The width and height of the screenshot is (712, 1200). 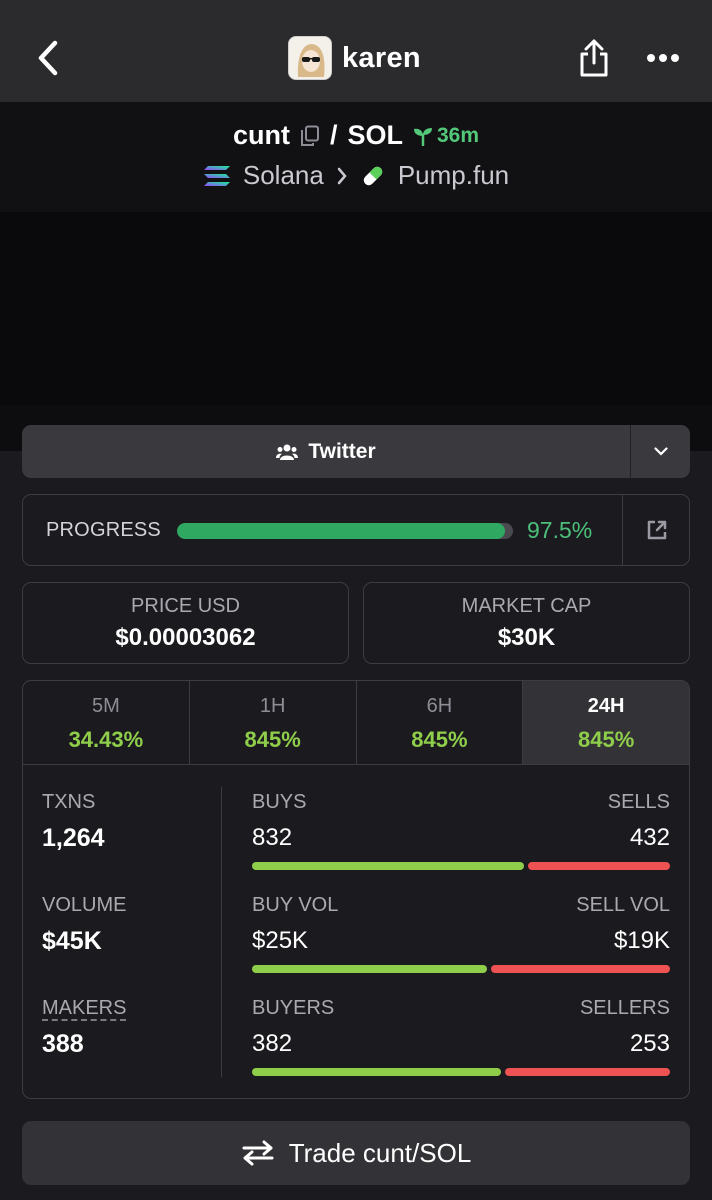 What do you see at coordinates (279, 802) in the screenshot?
I see `buys-label: BUYS` at bounding box center [279, 802].